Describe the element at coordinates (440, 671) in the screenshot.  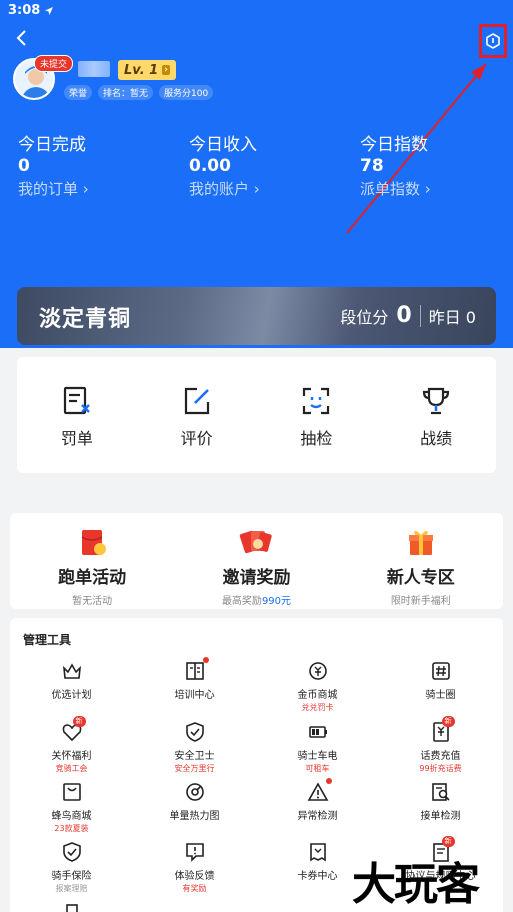
I see `hash-icon` at that location.